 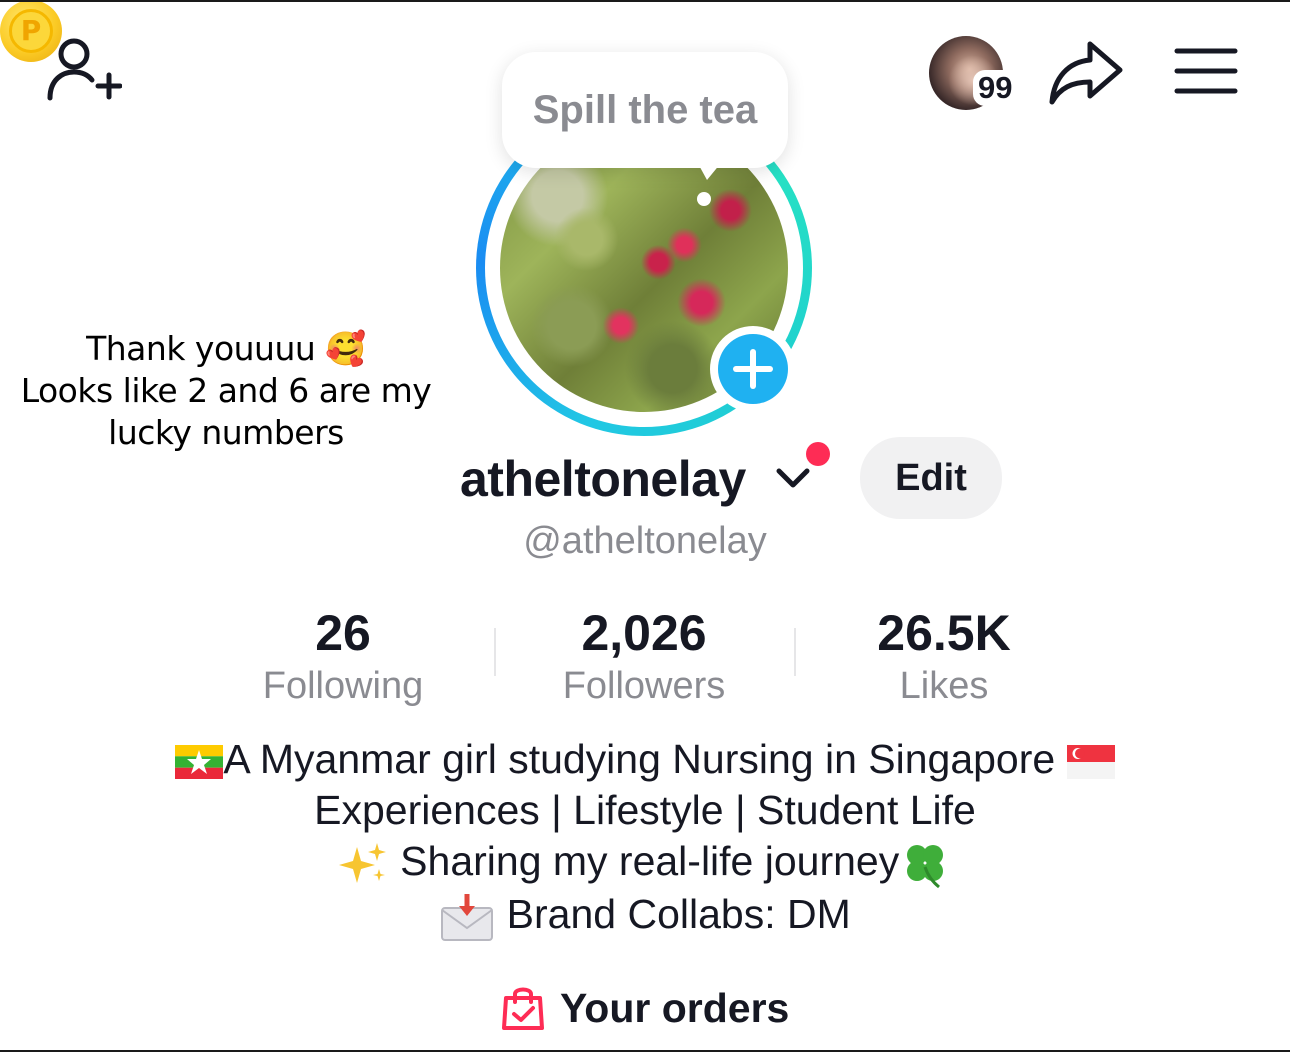 I want to click on chevron-down-icon, so click(x=793, y=478).